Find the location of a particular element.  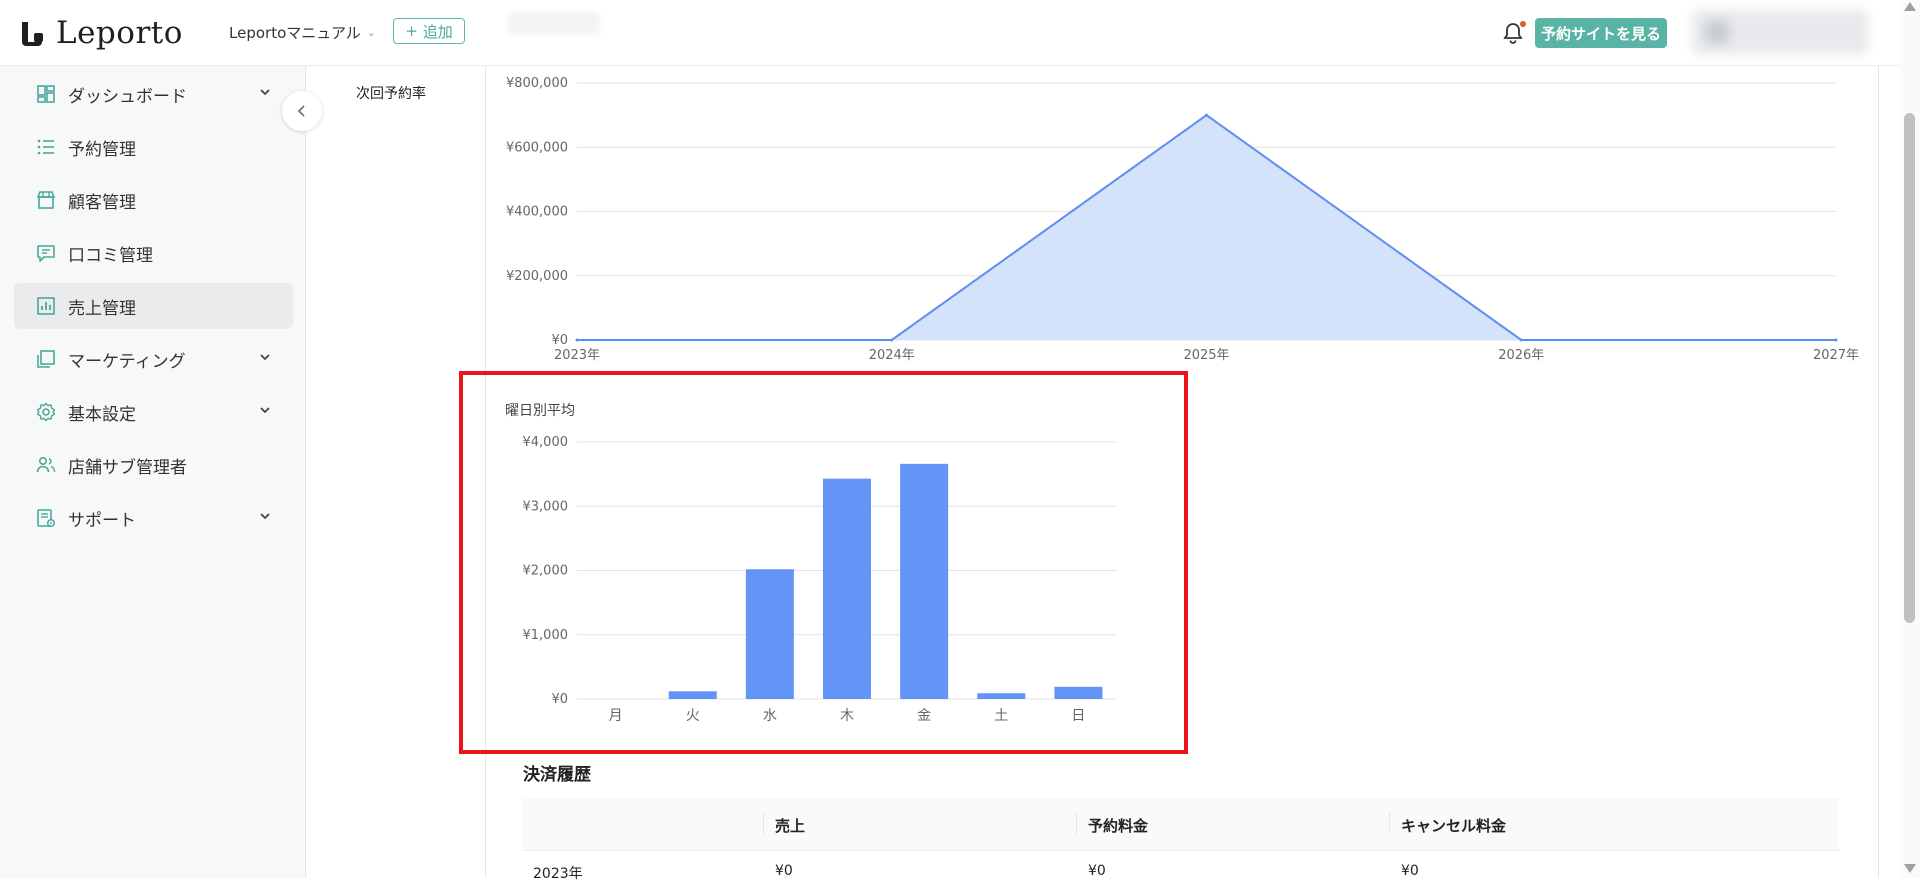

y-tick-label: ¥3,000 is located at coordinates (546, 506).